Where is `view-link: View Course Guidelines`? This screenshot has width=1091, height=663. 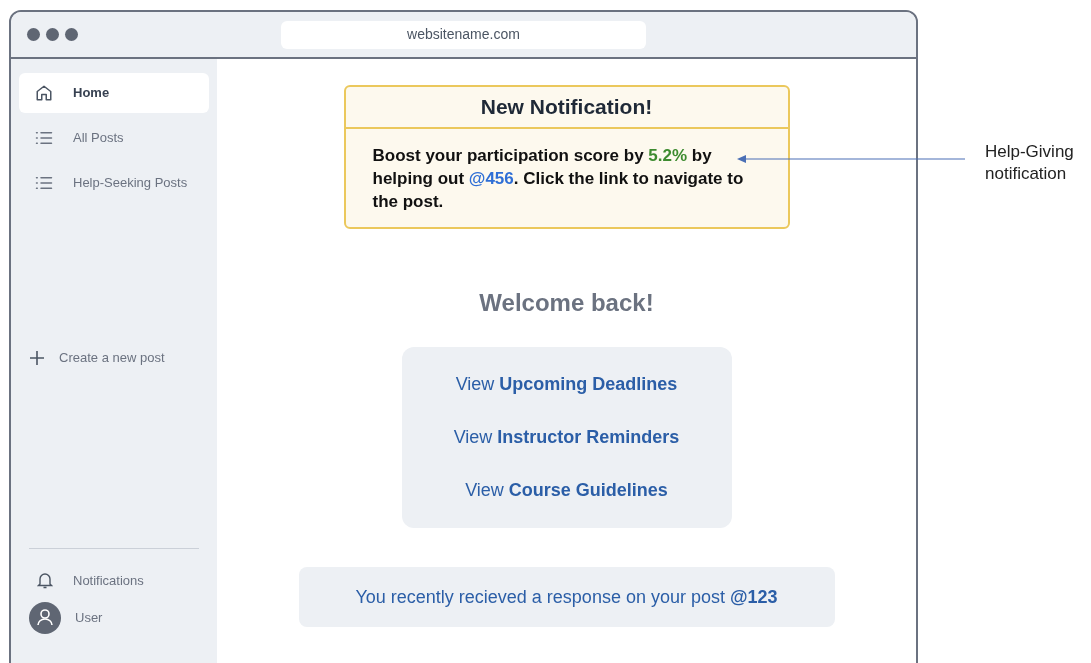 view-link: View Course Guidelines is located at coordinates (566, 490).